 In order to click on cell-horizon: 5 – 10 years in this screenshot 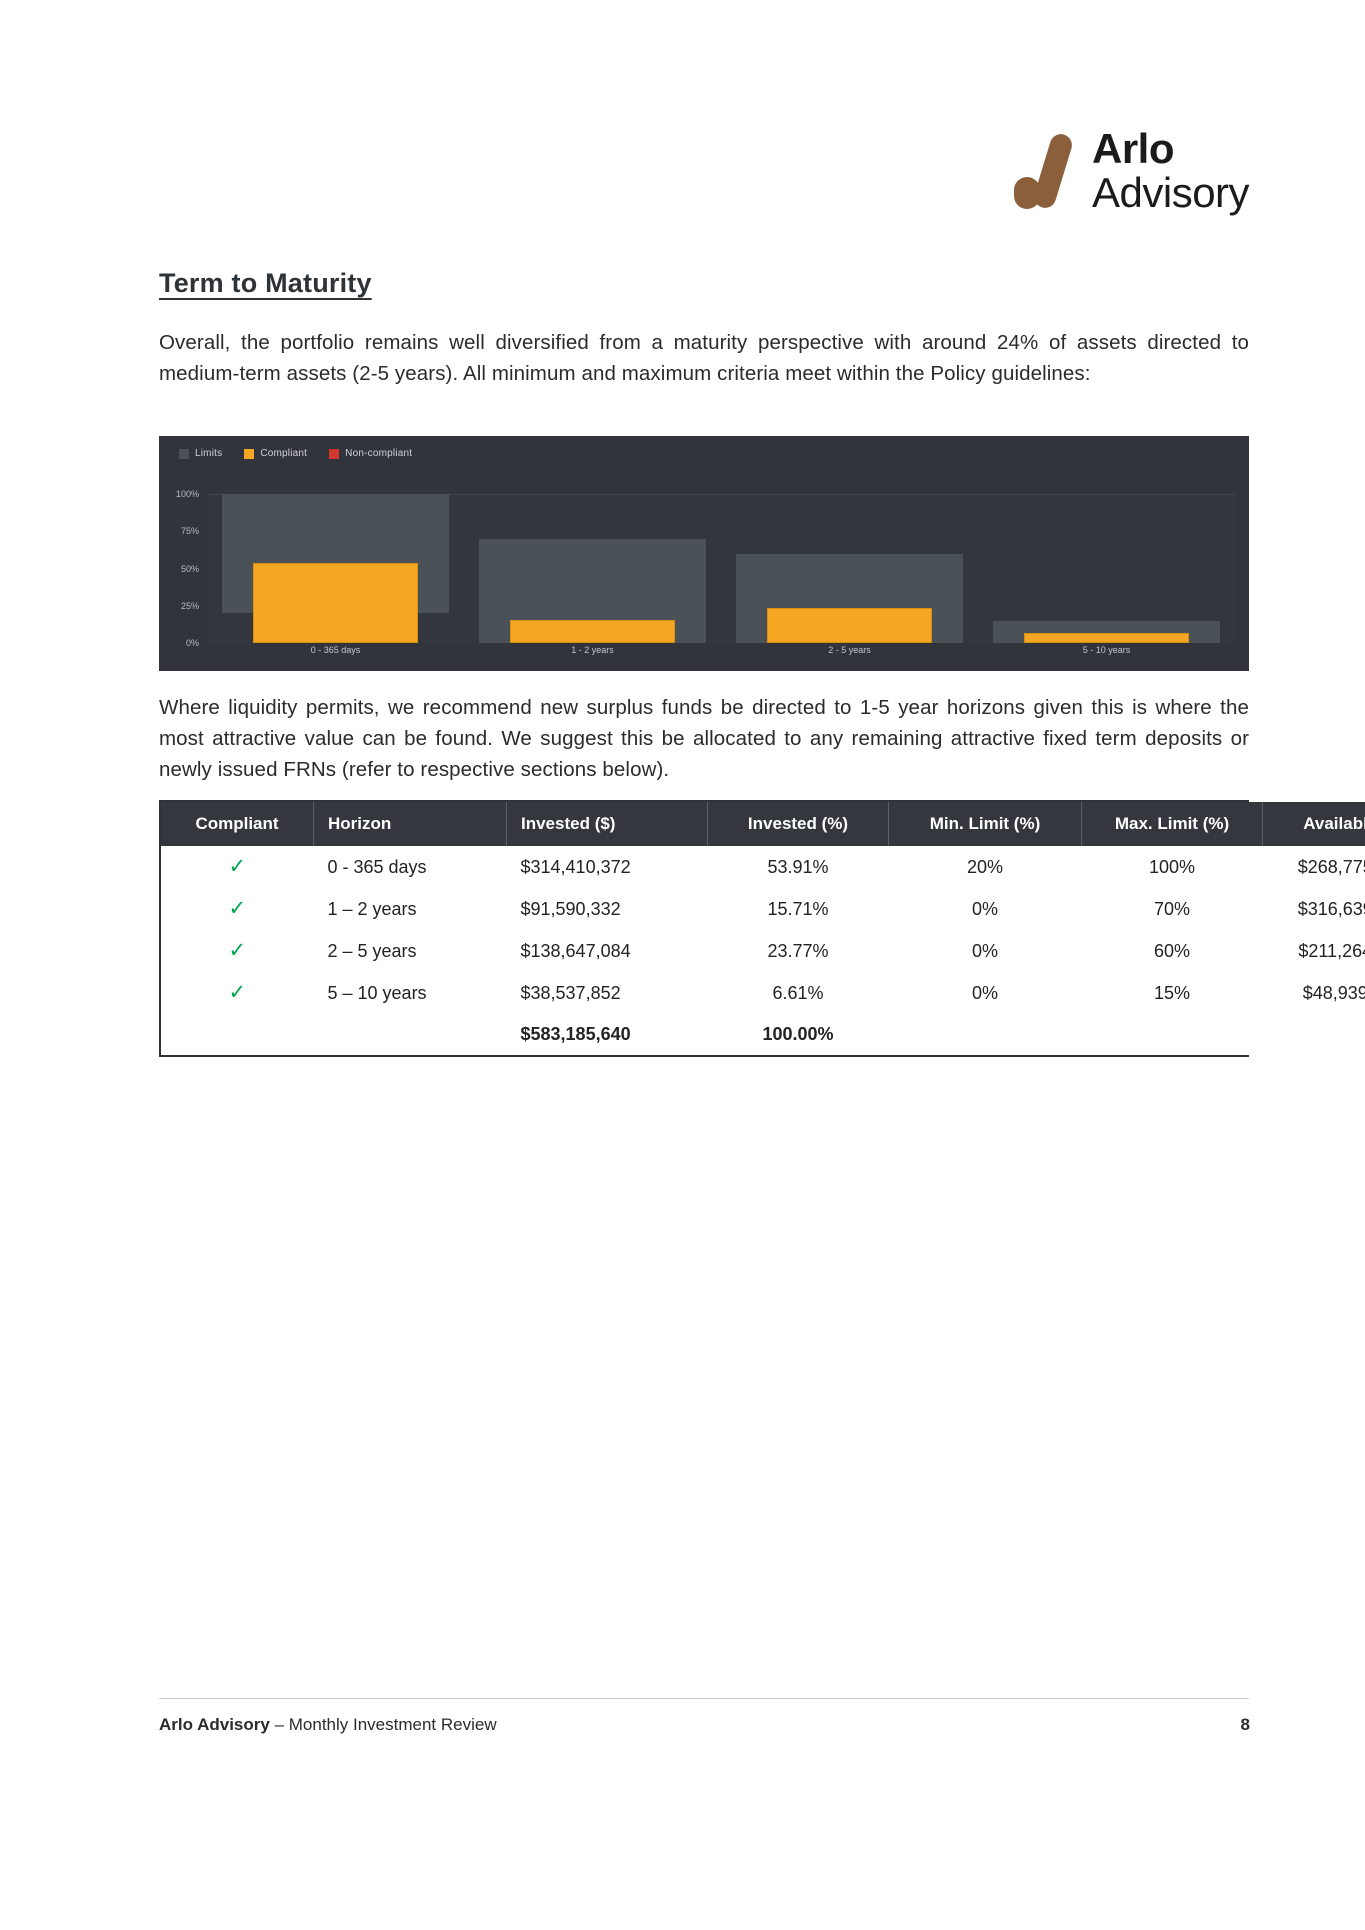, I will do `click(410, 993)`.